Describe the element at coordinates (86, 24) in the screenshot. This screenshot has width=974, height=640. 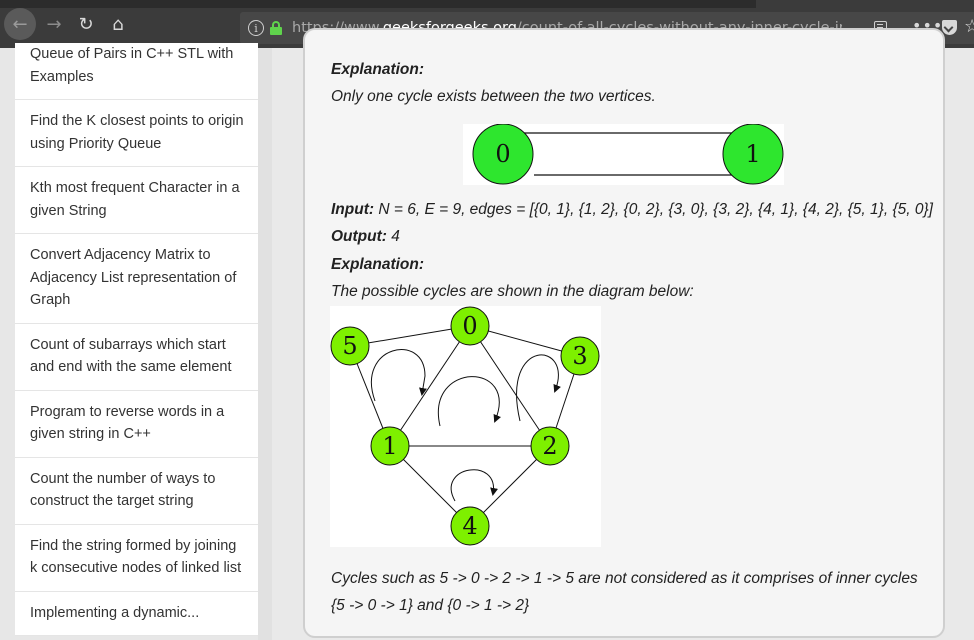
I see `reload-icon: ↻` at that location.